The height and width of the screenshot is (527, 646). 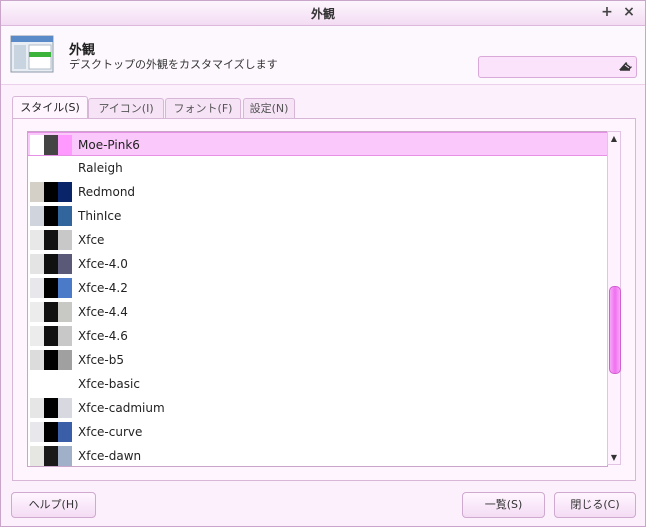 I want to click on style-list-item: Xfce-4.0, so click(x=317, y=264).